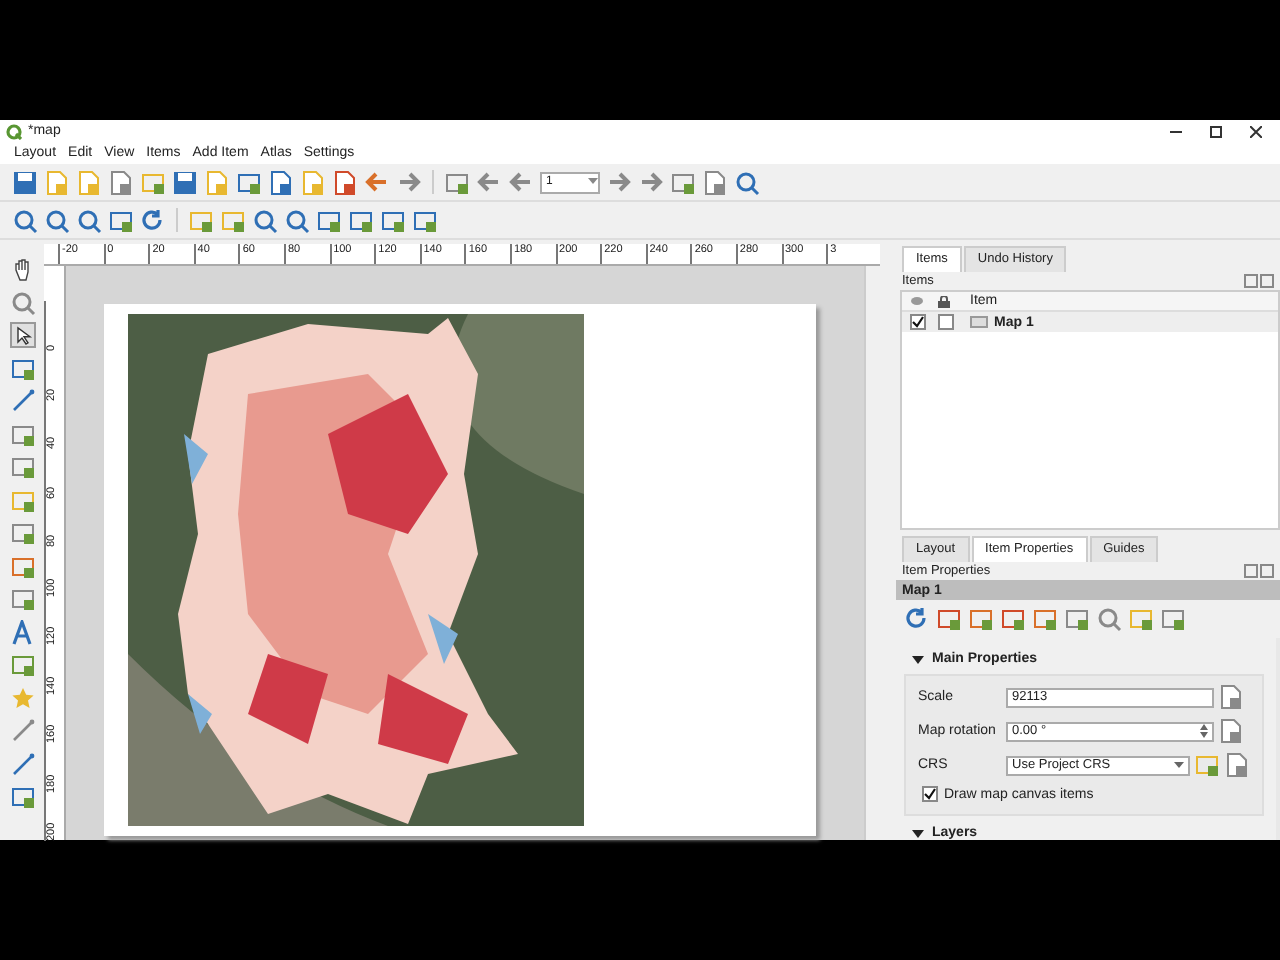 The width and height of the screenshot is (1280, 960). What do you see at coordinates (22, 731) in the screenshot?
I see `add-arrow-icon` at bounding box center [22, 731].